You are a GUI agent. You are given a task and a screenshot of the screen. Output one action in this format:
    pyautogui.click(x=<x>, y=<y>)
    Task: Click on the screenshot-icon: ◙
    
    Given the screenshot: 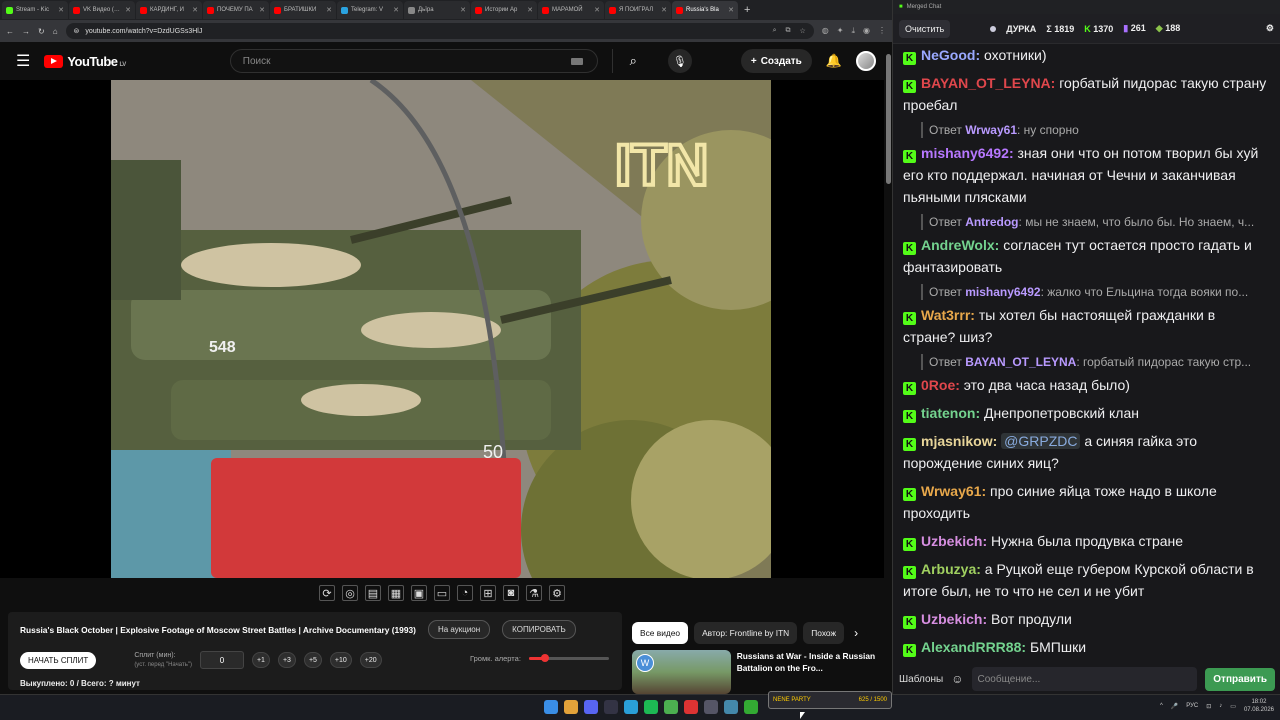 What is the action you would take?
    pyautogui.click(x=511, y=593)
    